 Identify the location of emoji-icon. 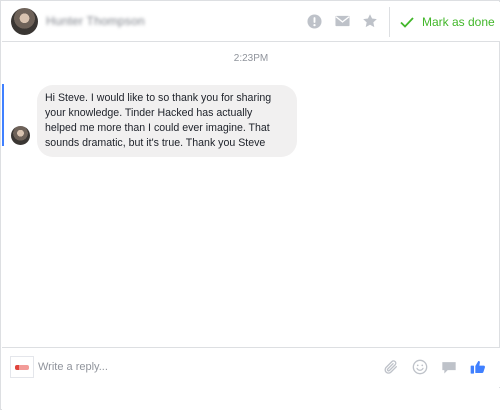
(420, 367).